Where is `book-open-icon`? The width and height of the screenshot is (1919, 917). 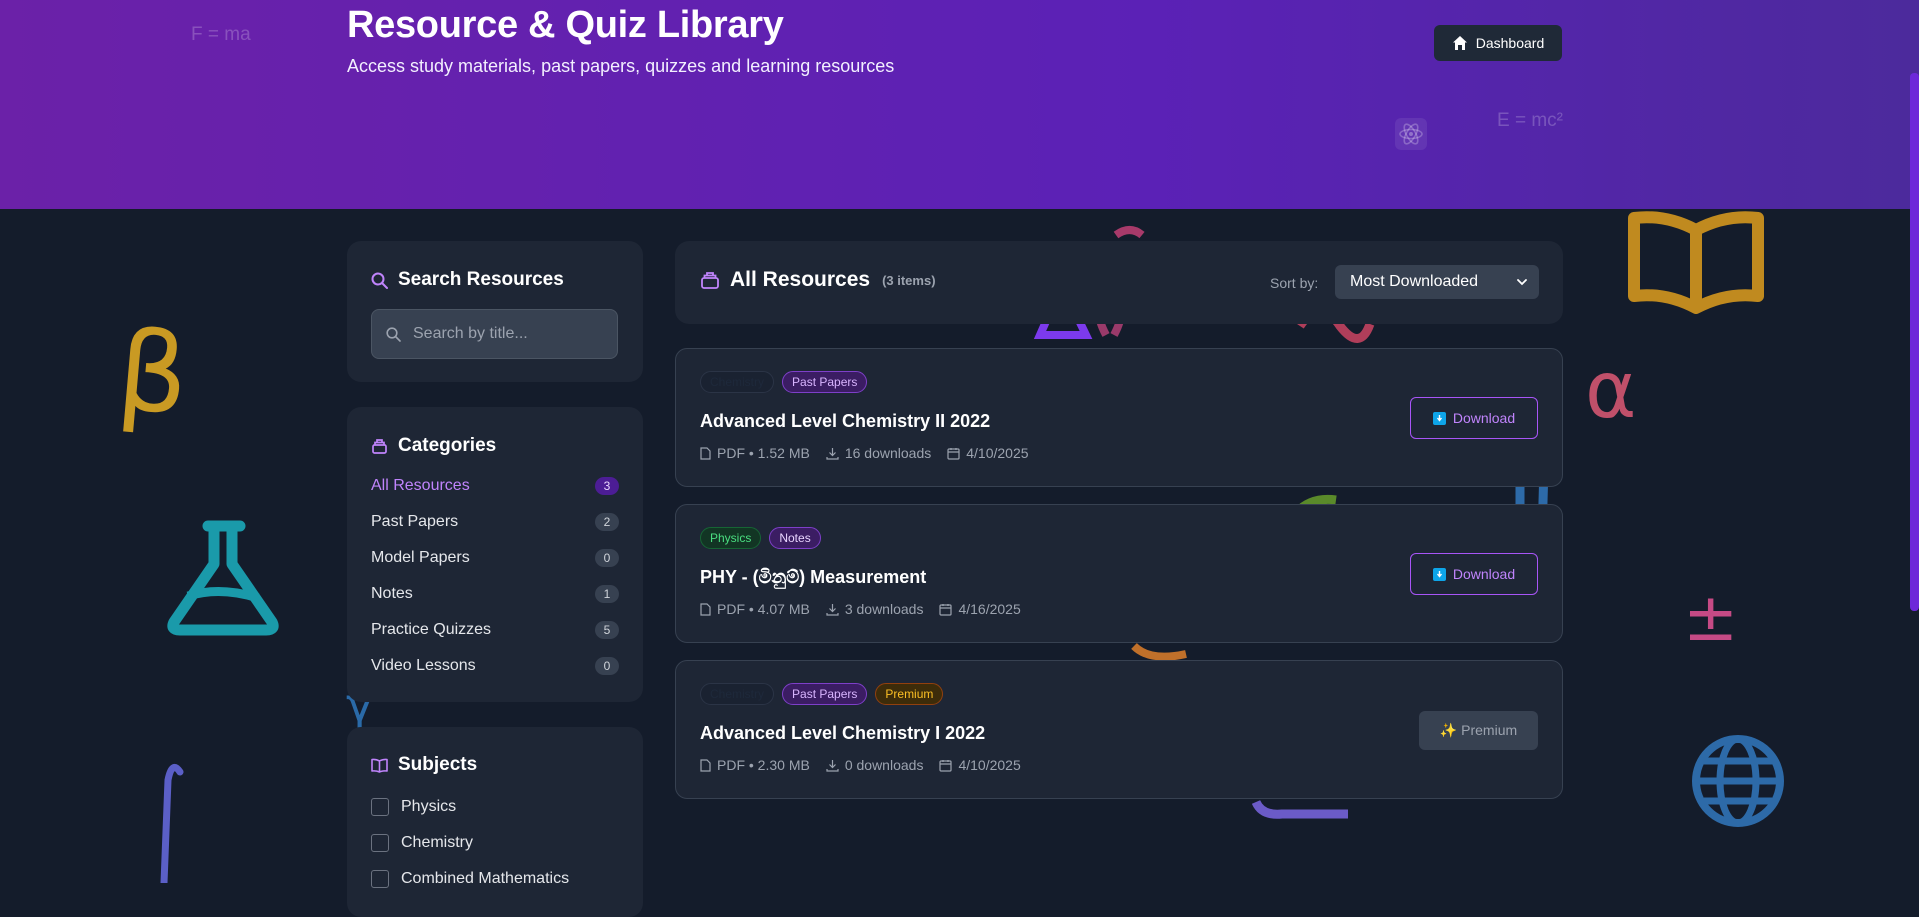 book-open-icon is located at coordinates (379, 765).